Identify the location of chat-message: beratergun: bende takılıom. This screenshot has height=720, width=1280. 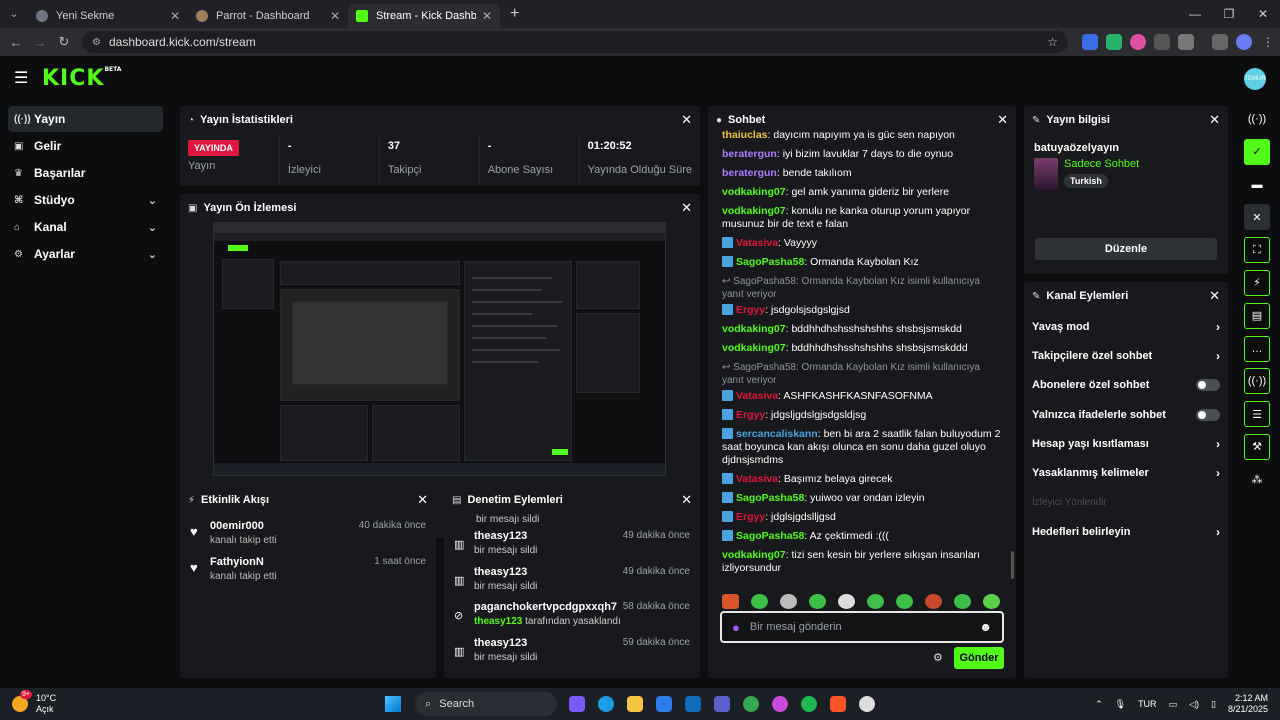
(862, 173).